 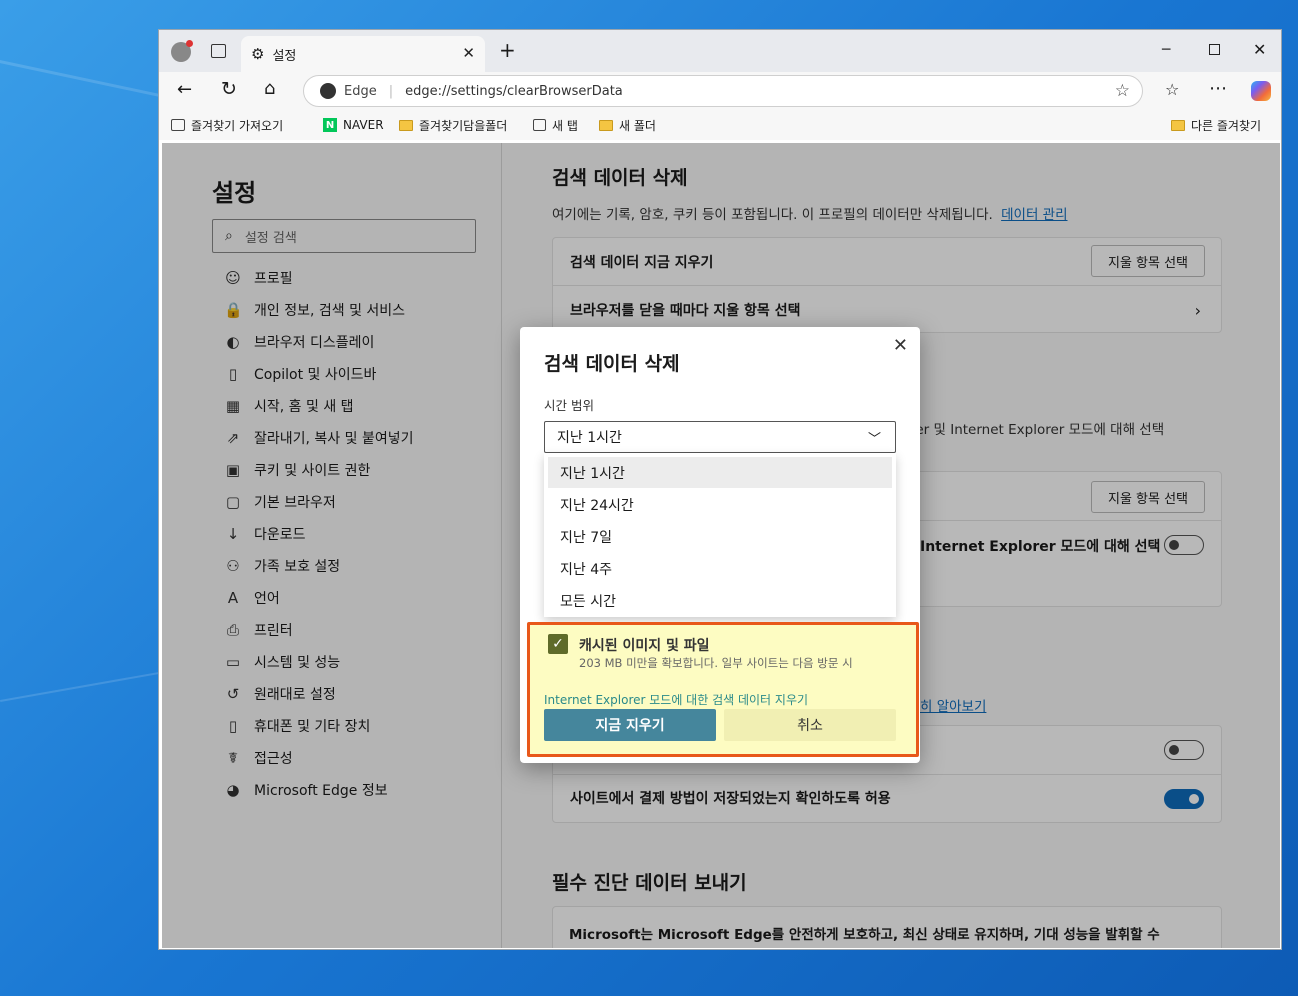 What do you see at coordinates (900, 345) in the screenshot?
I see `close-icon: ✕` at bounding box center [900, 345].